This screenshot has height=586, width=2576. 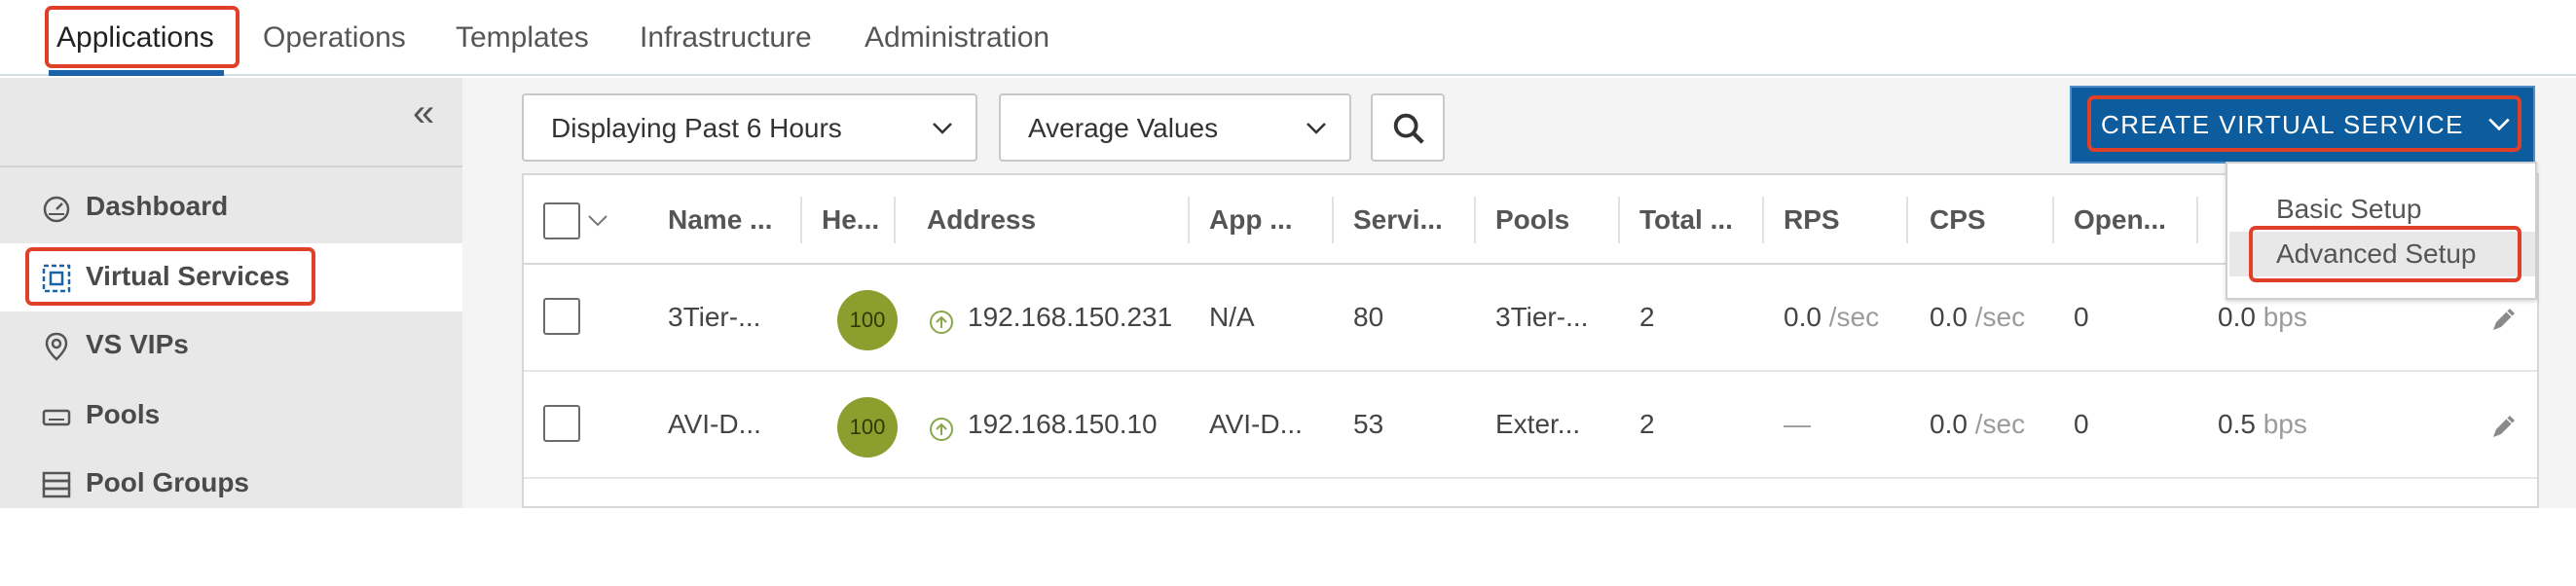 I want to click on sidebar-item-dashboard: Dashboard, so click(x=231, y=207).